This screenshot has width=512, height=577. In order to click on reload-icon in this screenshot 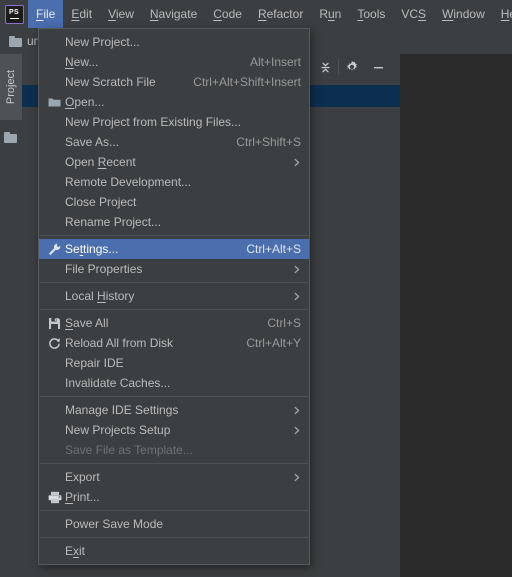, I will do `click(54, 343)`.